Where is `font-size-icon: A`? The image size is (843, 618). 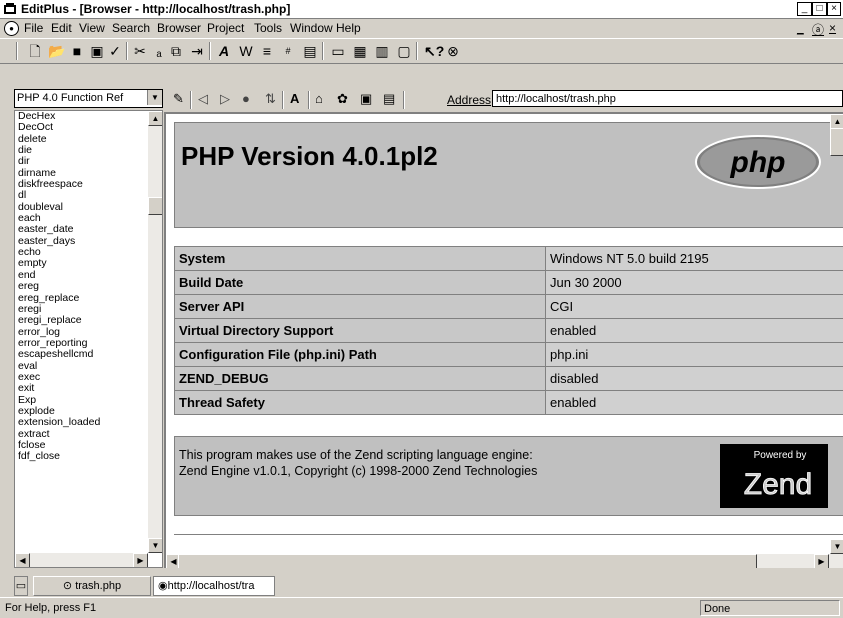
font-size-icon: A is located at coordinates (294, 99).